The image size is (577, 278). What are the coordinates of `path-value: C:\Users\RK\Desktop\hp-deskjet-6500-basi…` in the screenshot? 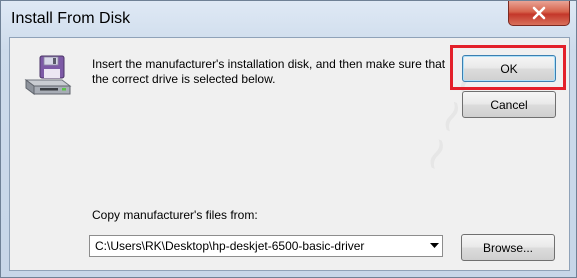 It's located at (258, 246).